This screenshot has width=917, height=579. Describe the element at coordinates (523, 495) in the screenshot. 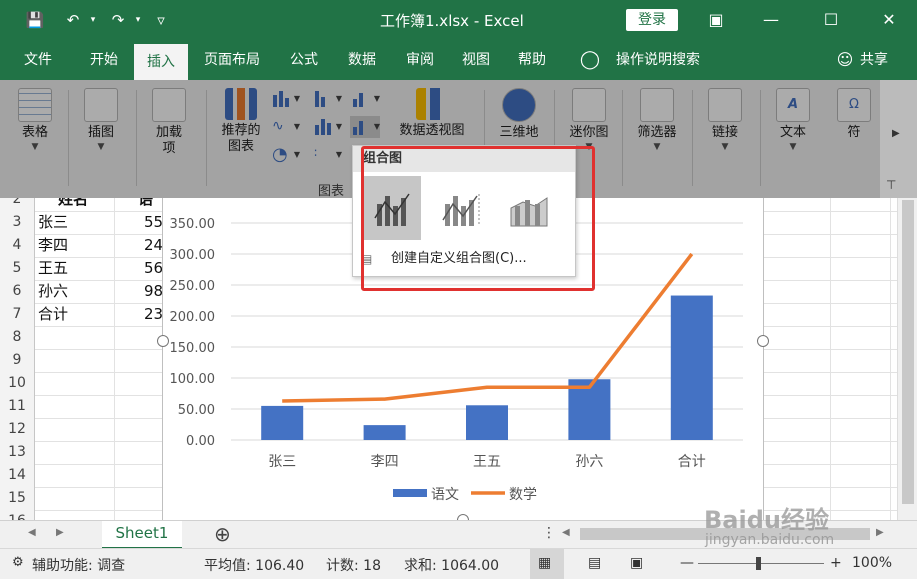

I see `legend-label: 数学` at that location.